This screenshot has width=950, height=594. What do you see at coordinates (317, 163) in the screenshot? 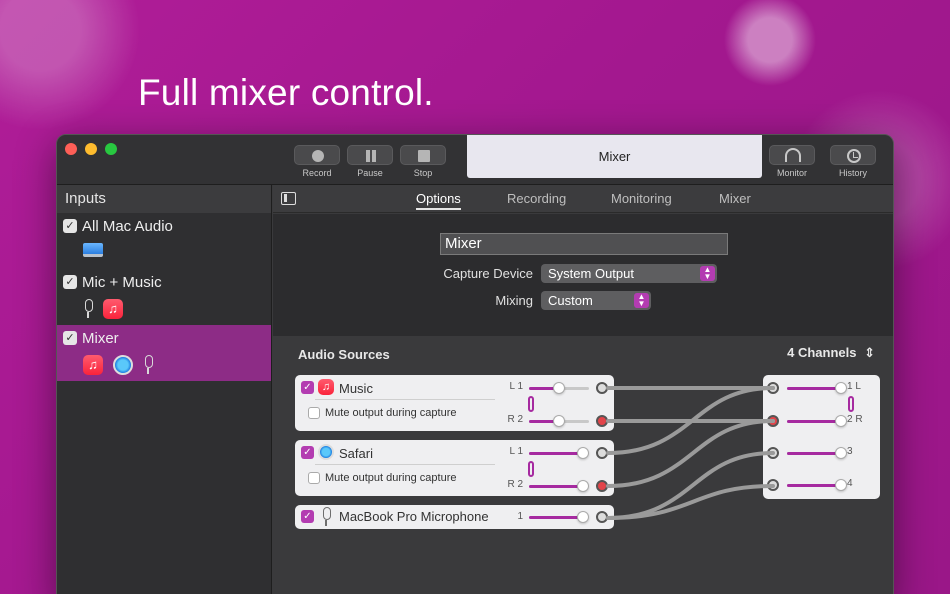
I see `record-button: Record` at bounding box center [317, 163].